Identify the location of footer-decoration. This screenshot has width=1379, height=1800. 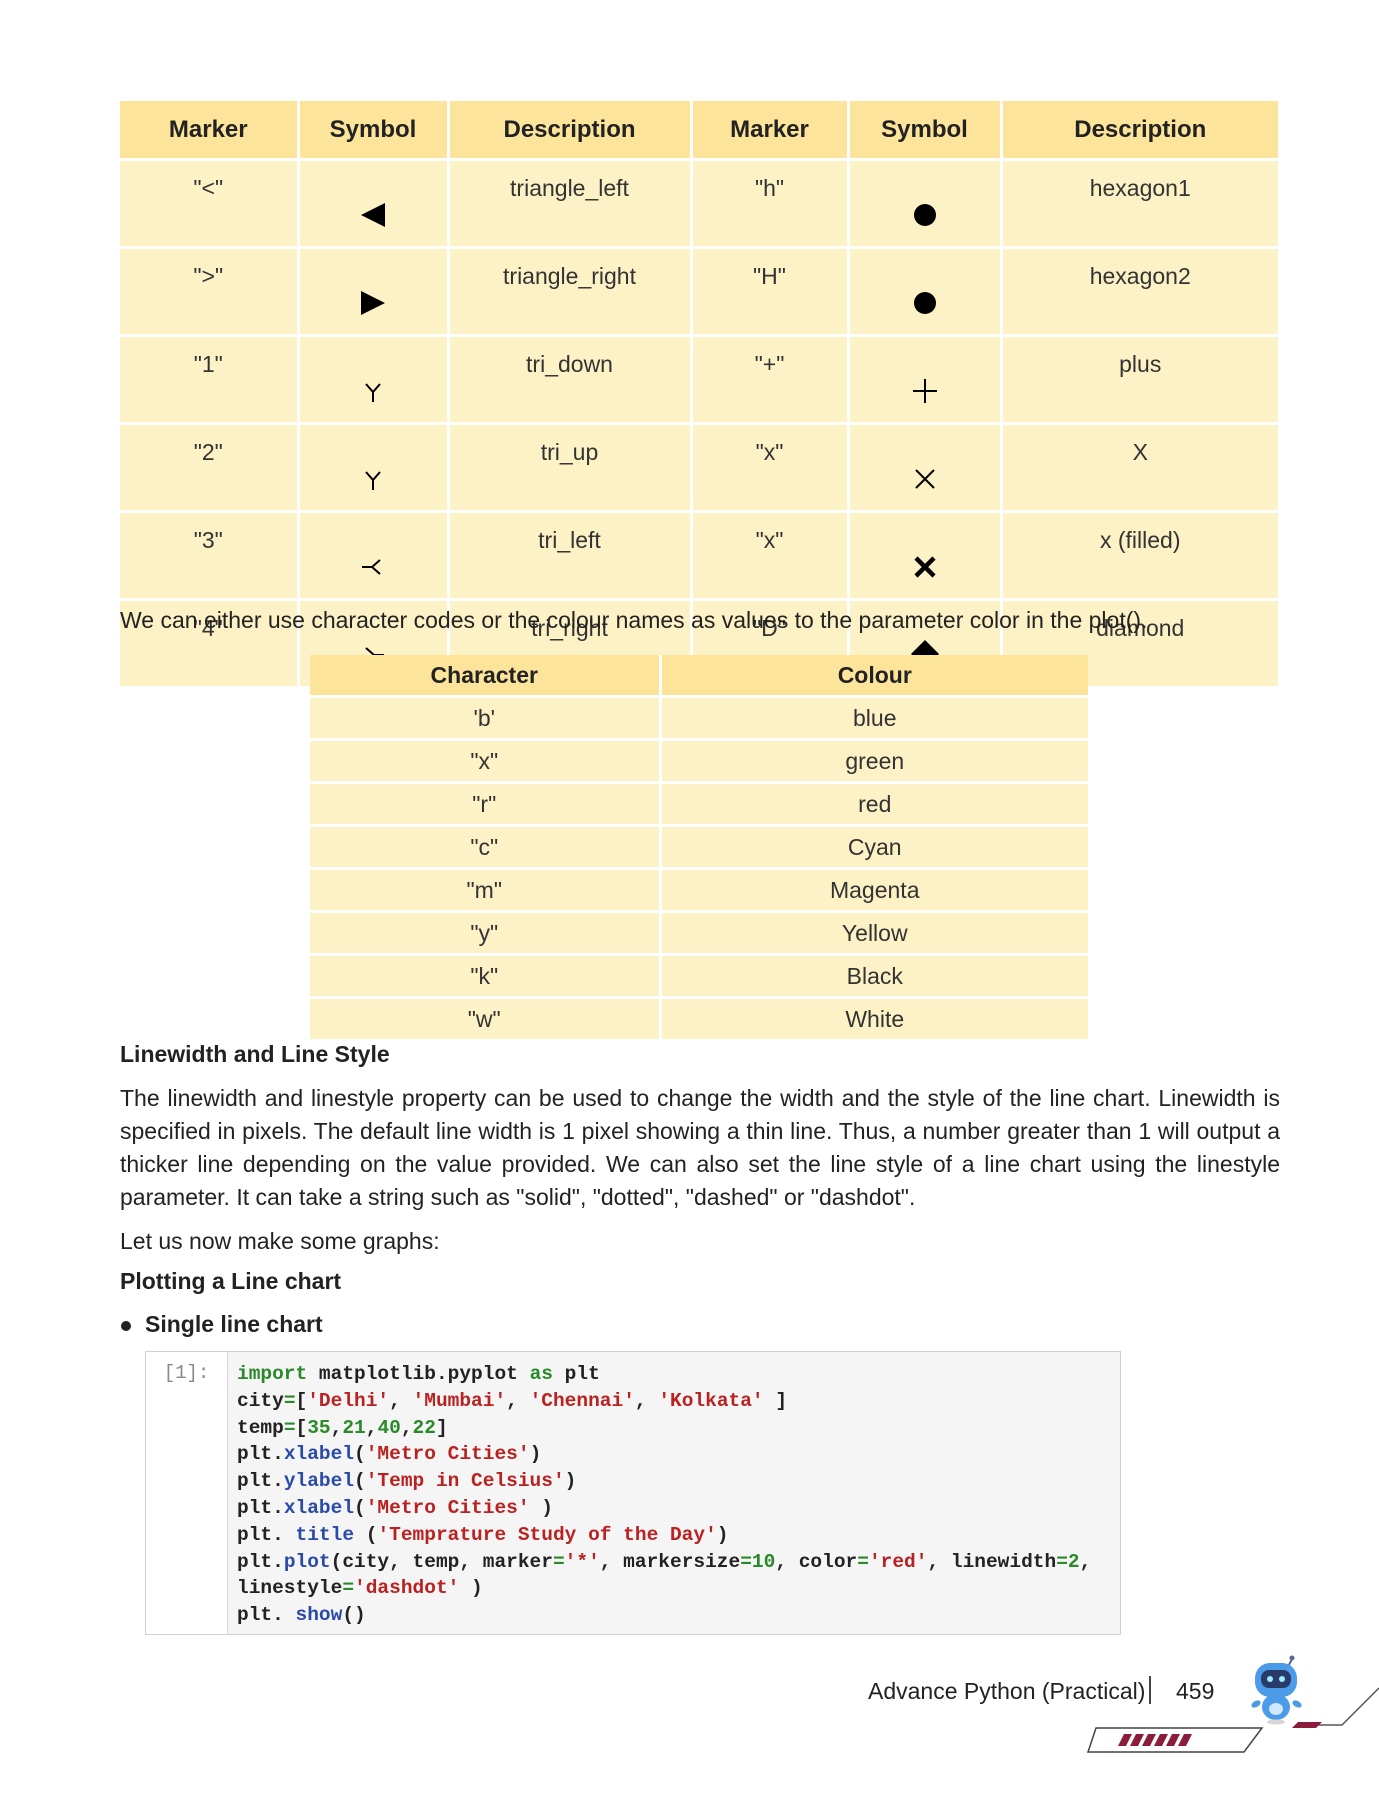
(1232, 1704).